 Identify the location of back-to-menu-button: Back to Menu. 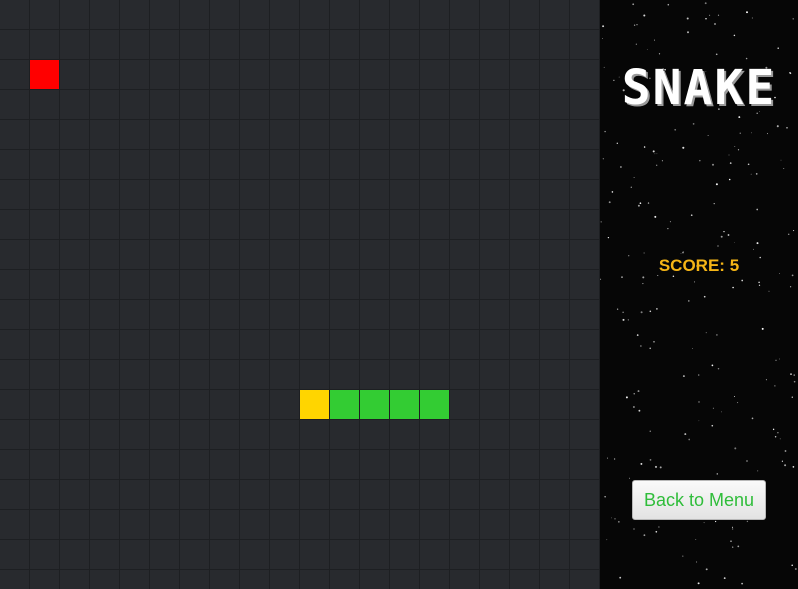
(699, 500).